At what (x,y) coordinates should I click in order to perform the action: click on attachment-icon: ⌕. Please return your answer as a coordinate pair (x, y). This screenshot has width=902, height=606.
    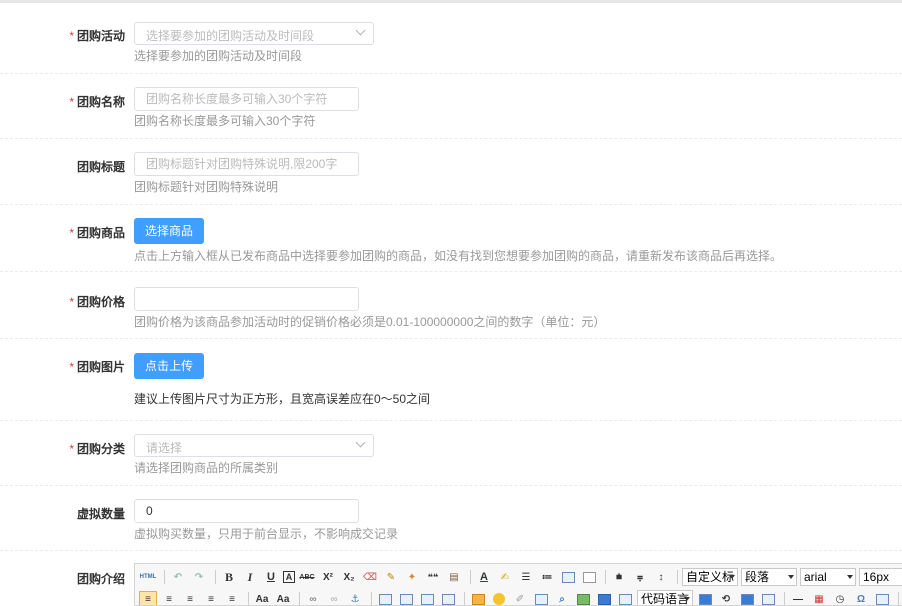
    Looking at the image, I should click on (562, 598).